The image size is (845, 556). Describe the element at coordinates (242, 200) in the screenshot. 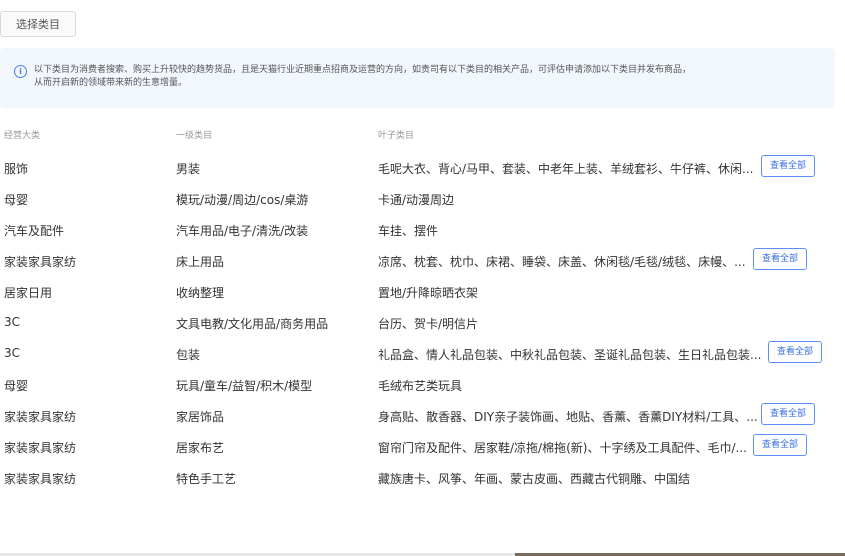

I see `primary-category: 模玩/动漫/周边/cos/桌游` at that location.